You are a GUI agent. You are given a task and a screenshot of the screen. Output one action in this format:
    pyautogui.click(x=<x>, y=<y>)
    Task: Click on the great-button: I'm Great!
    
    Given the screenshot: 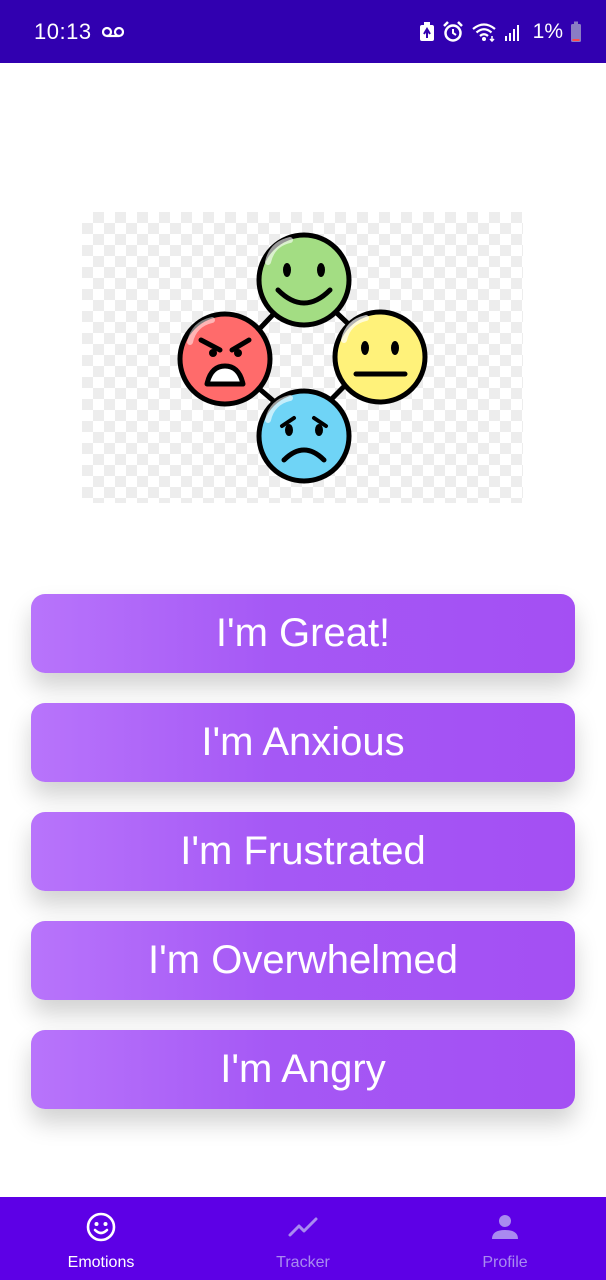 What is the action you would take?
    pyautogui.click(x=303, y=633)
    